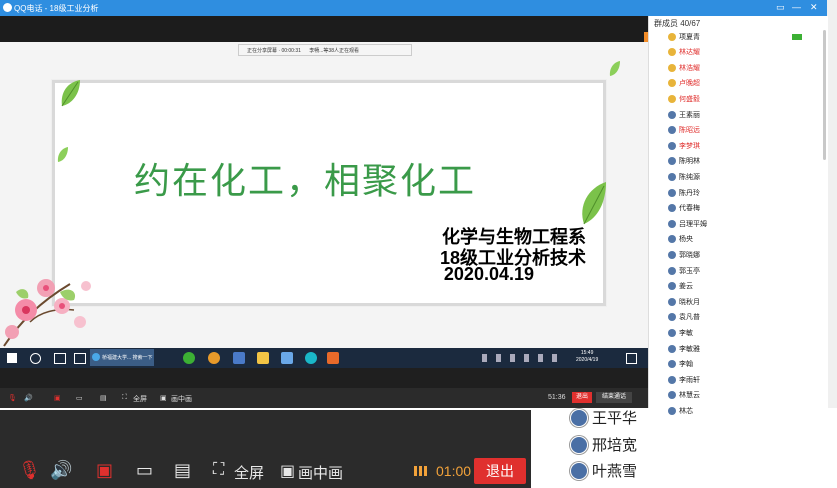 The height and width of the screenshot is (488, 837). Describe the element at coordinates (686, 411) in the screenshot. I see `member-name: 林芯` at that location.